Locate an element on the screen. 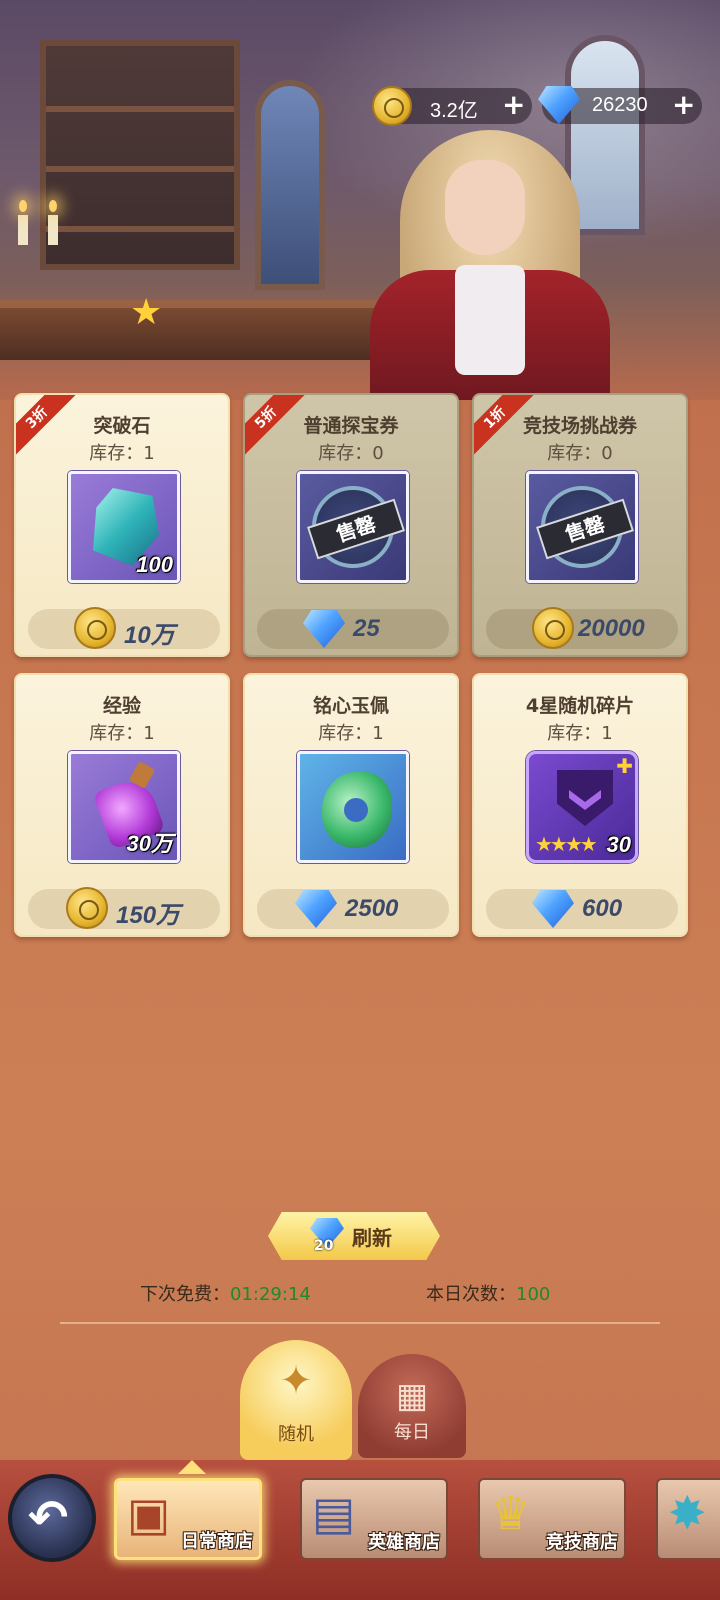 This screenshot has width=720, height=1600. shopkeeper-character is located at coordinates (490, 260).